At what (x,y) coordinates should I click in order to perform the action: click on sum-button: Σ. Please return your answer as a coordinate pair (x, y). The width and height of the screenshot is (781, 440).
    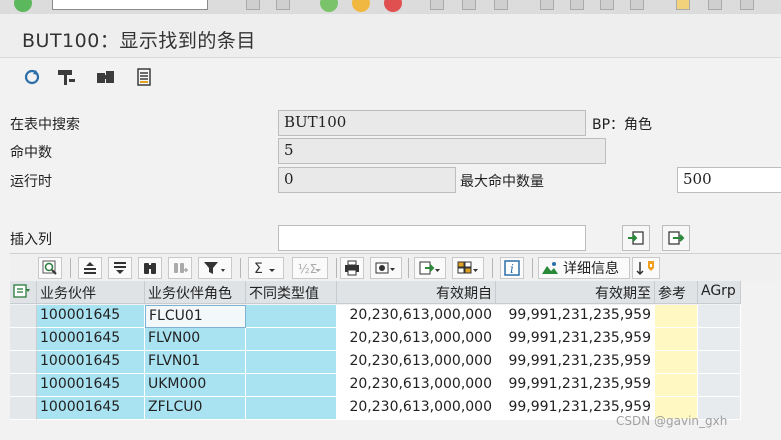
    Looking at the image, I should click on (266, 268).